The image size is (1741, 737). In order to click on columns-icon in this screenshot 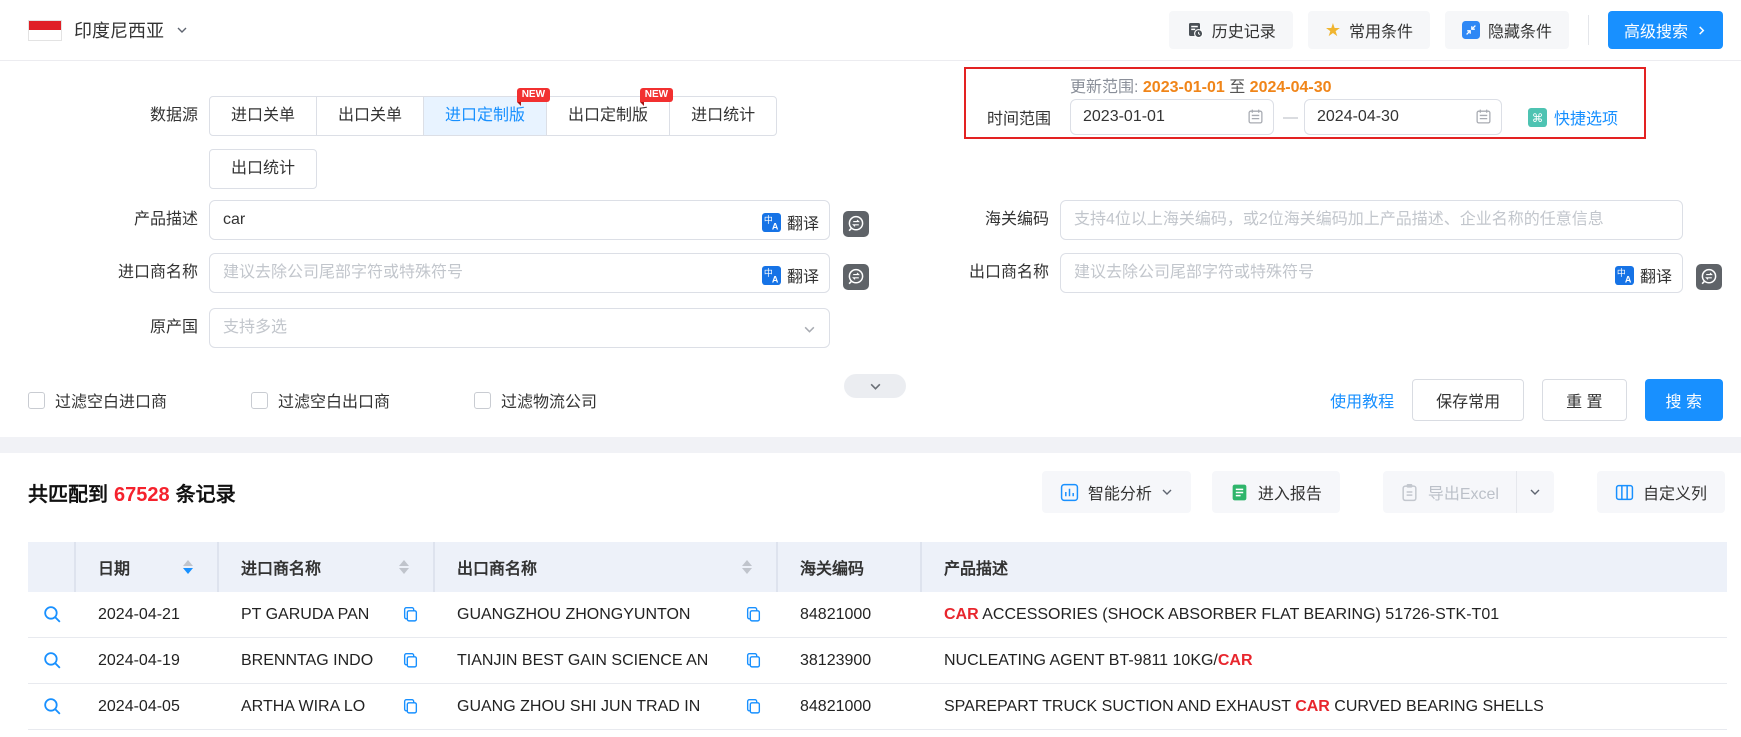, I will do `click(1624, 492)`.